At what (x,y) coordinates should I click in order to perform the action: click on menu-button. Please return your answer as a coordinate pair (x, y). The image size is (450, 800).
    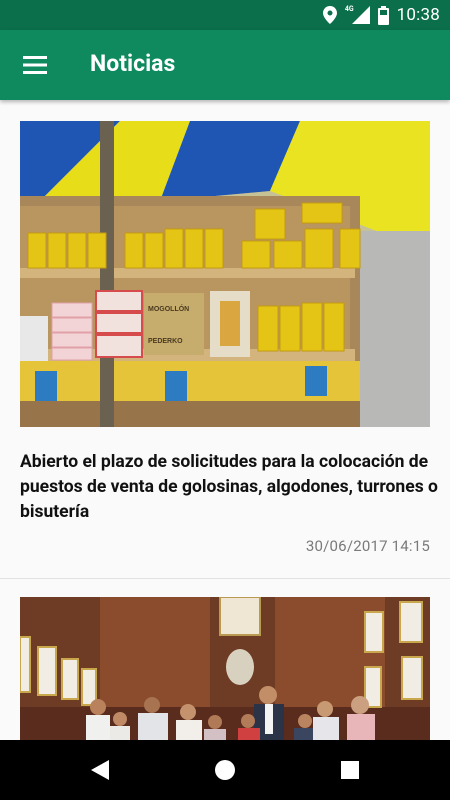
    Looking at the image, I should click on (35, 65).